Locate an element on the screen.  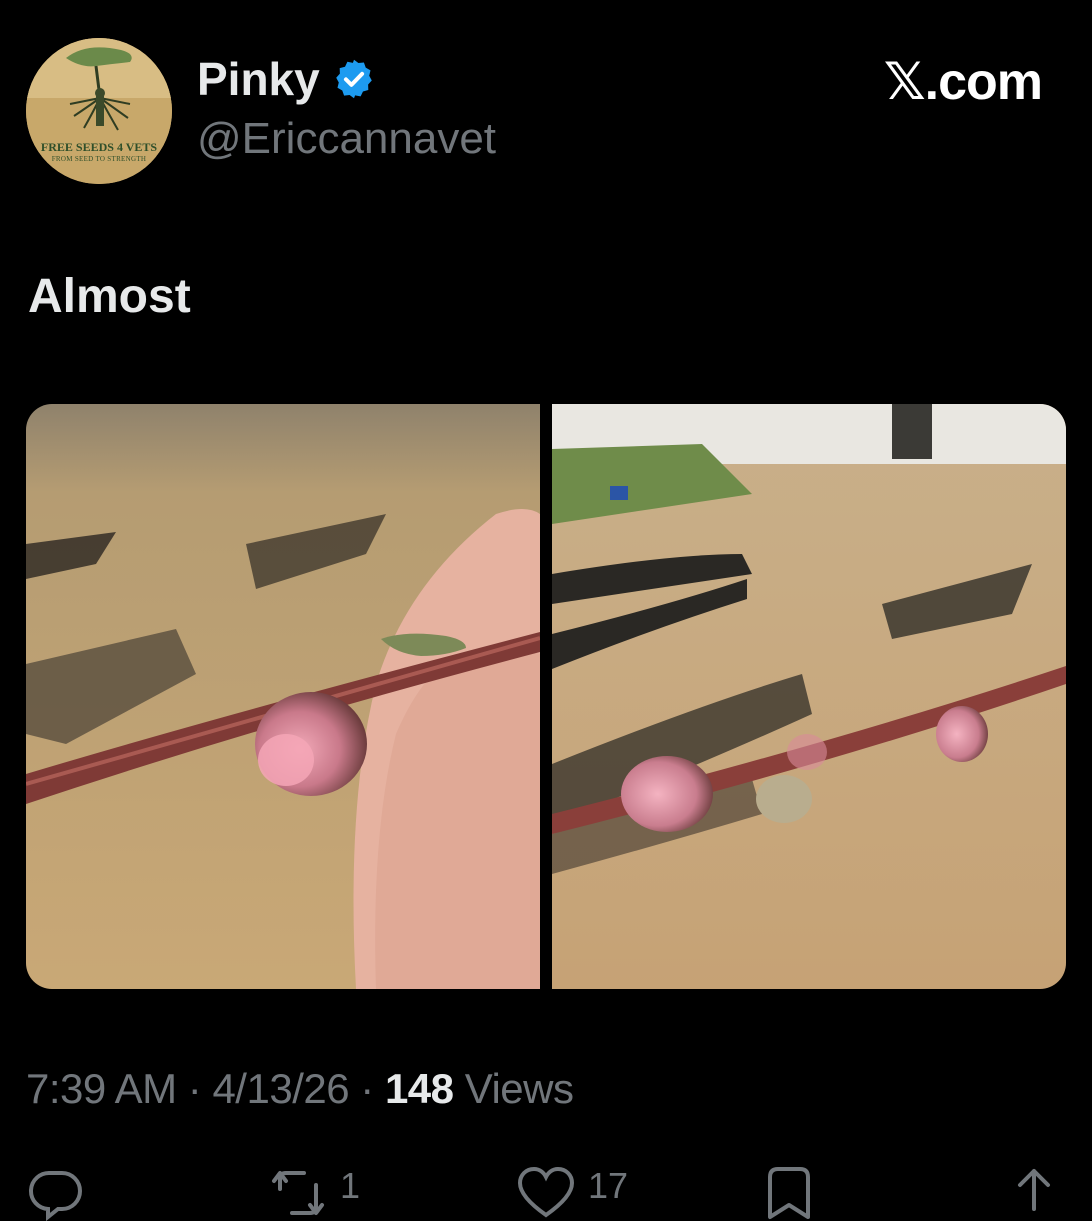
author-handle: @Ericcannavet is located at coordinates (346, 139).